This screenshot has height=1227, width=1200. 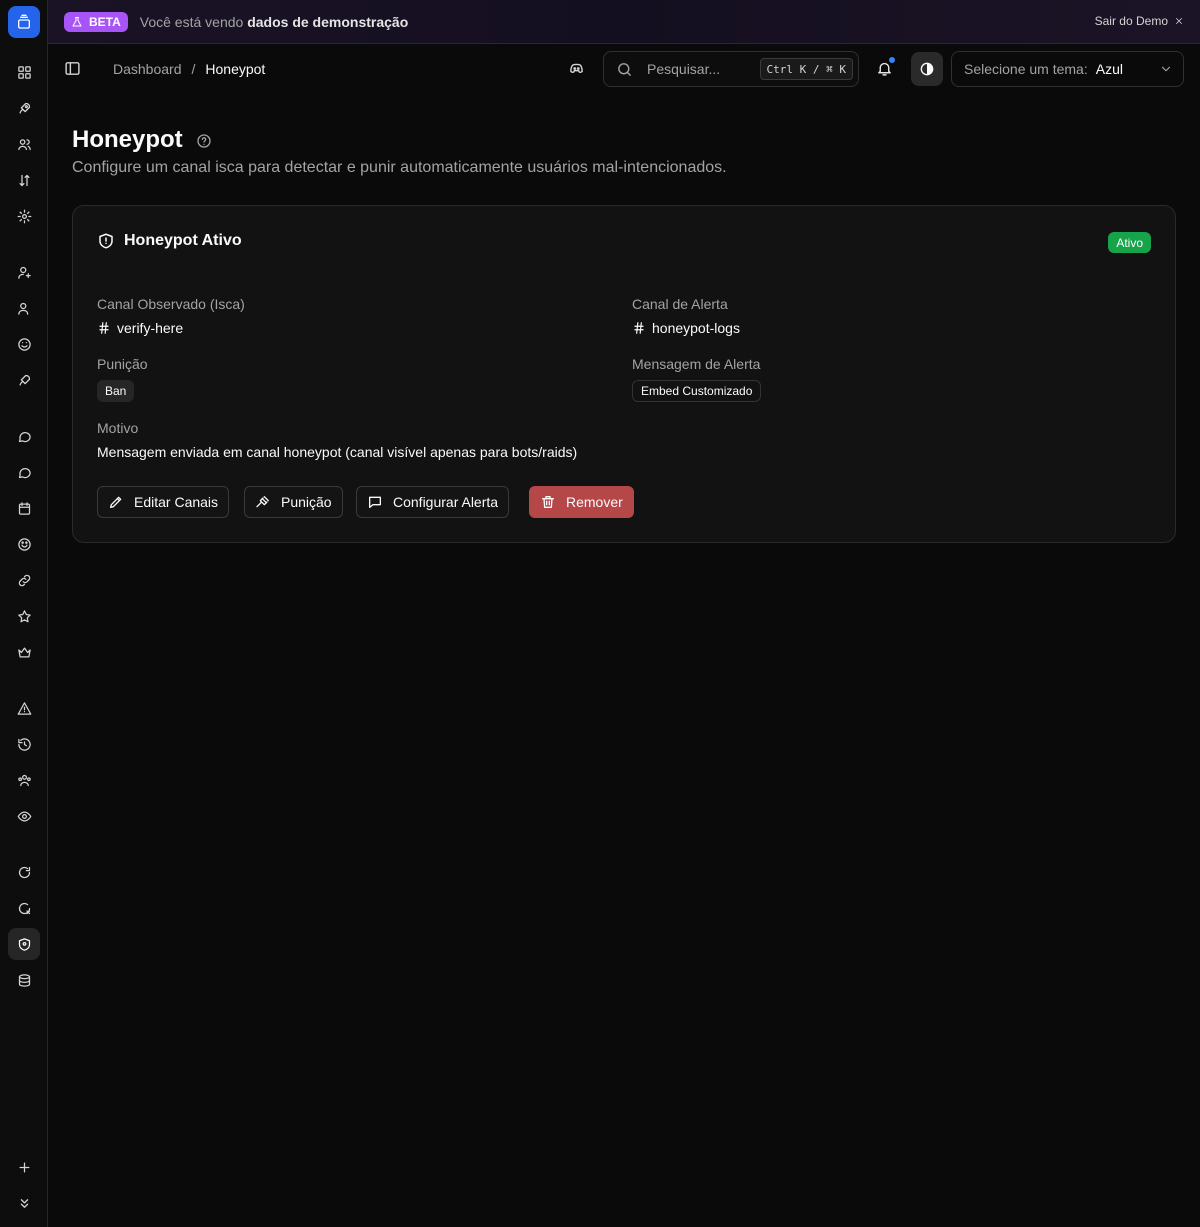 What do you see at coordinates (375, 502) in the screenshot?
I see `message-square-icon` at bounding box center [375, 502].